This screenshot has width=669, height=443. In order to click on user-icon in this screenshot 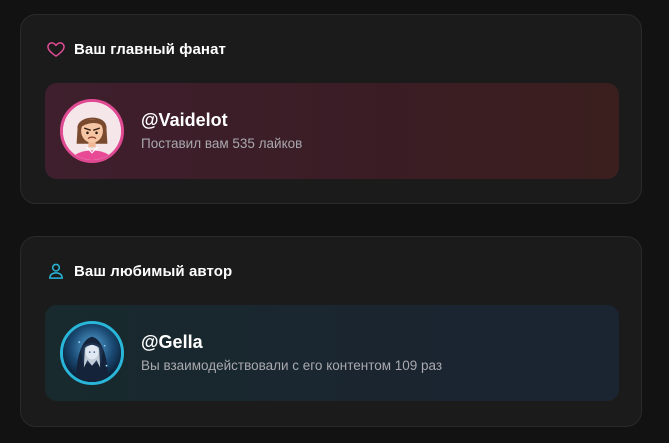, I will do `click(56, 271)`.